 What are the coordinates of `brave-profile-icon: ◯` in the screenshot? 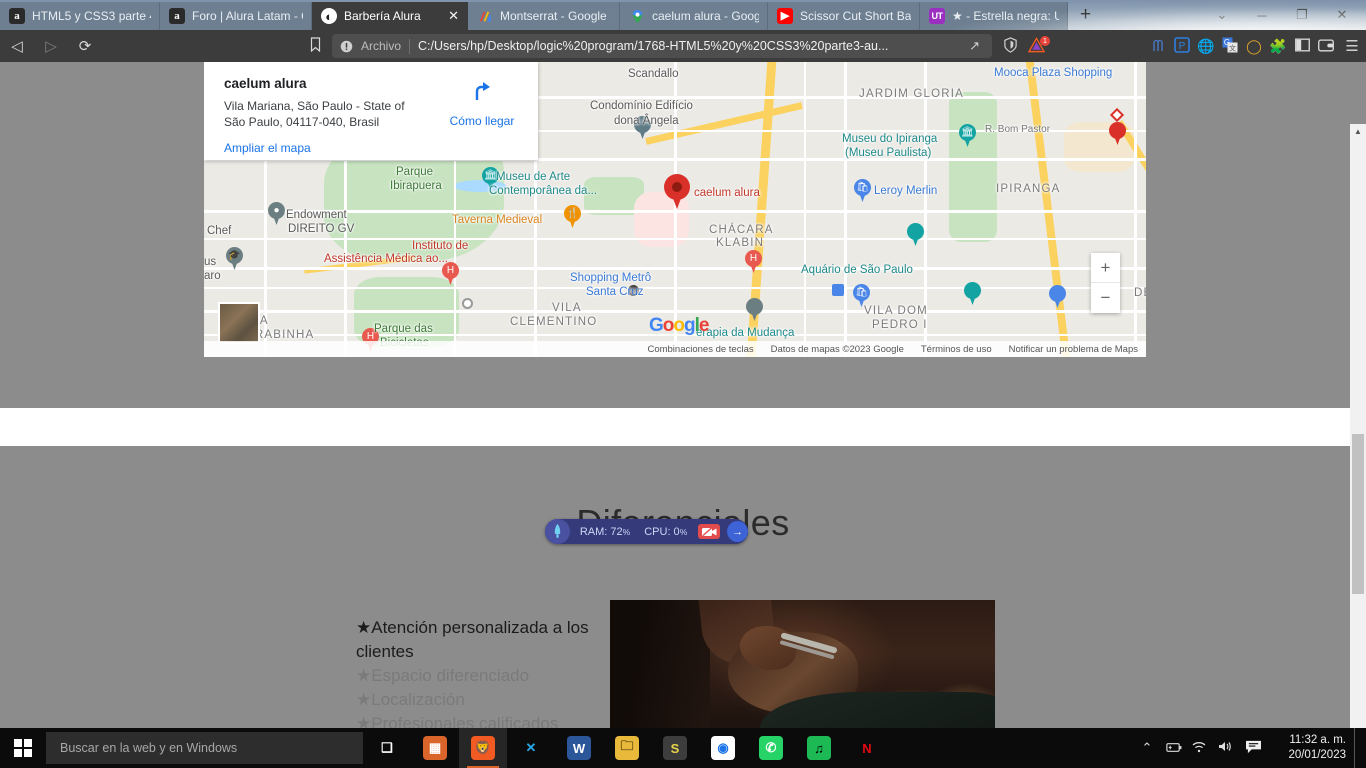 It's located at (1254, 46).